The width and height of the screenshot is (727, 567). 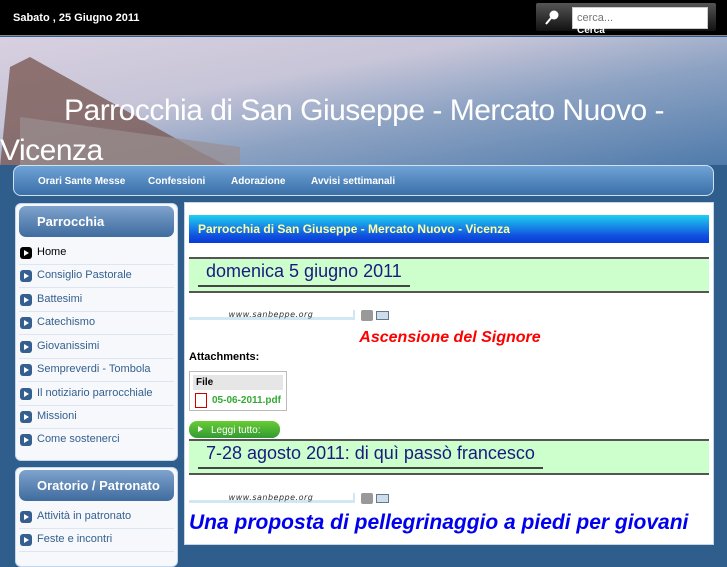 What do you see at coordinates (60, 299) in the screenshot?
I see `sidebar-item-label: Battesimi` at bounding box center [60, 299].